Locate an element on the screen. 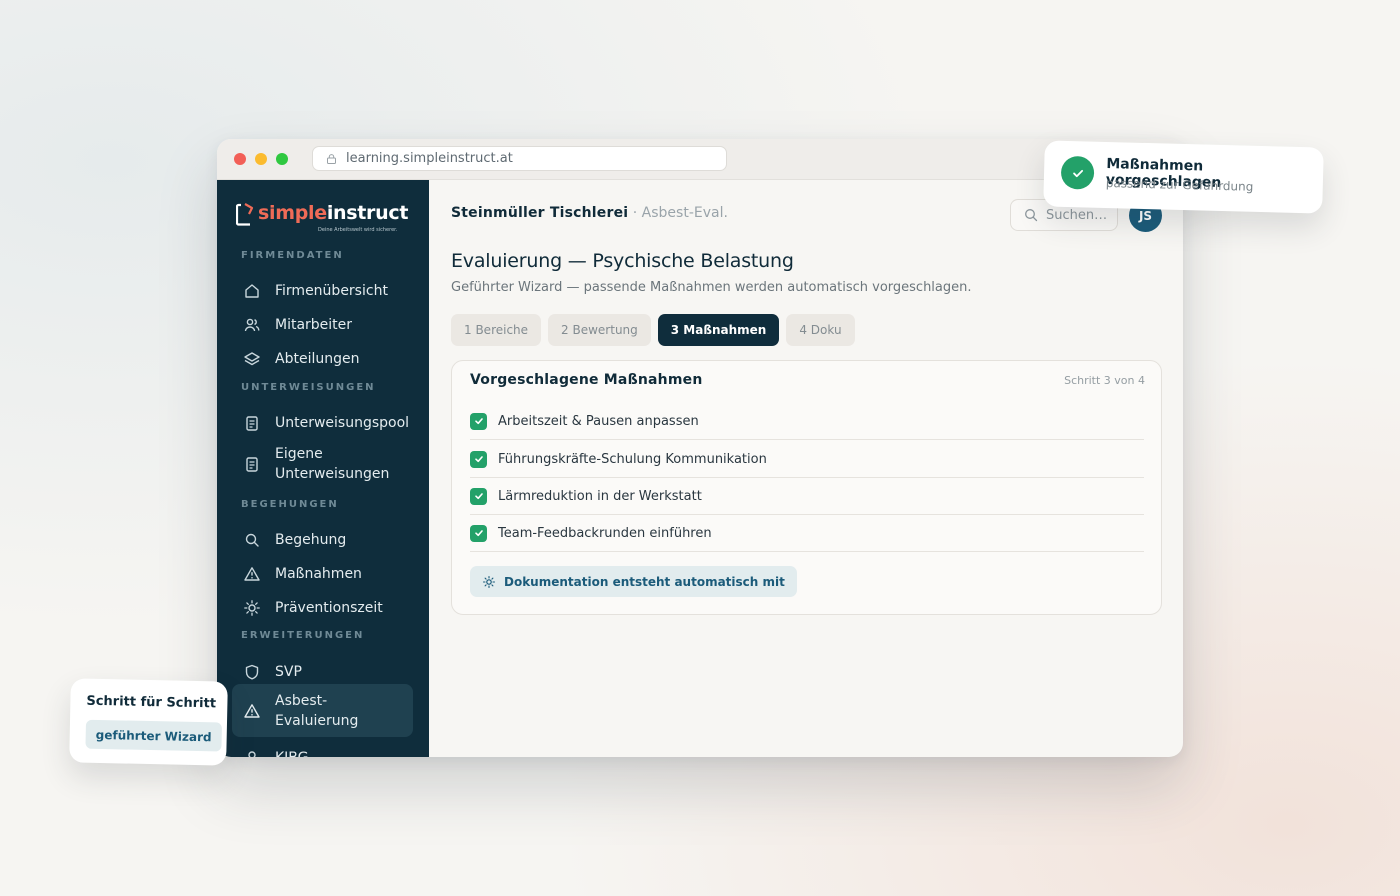  toast-subtitle: passend zur Gefährdung is located at coordinates (1179, 184).